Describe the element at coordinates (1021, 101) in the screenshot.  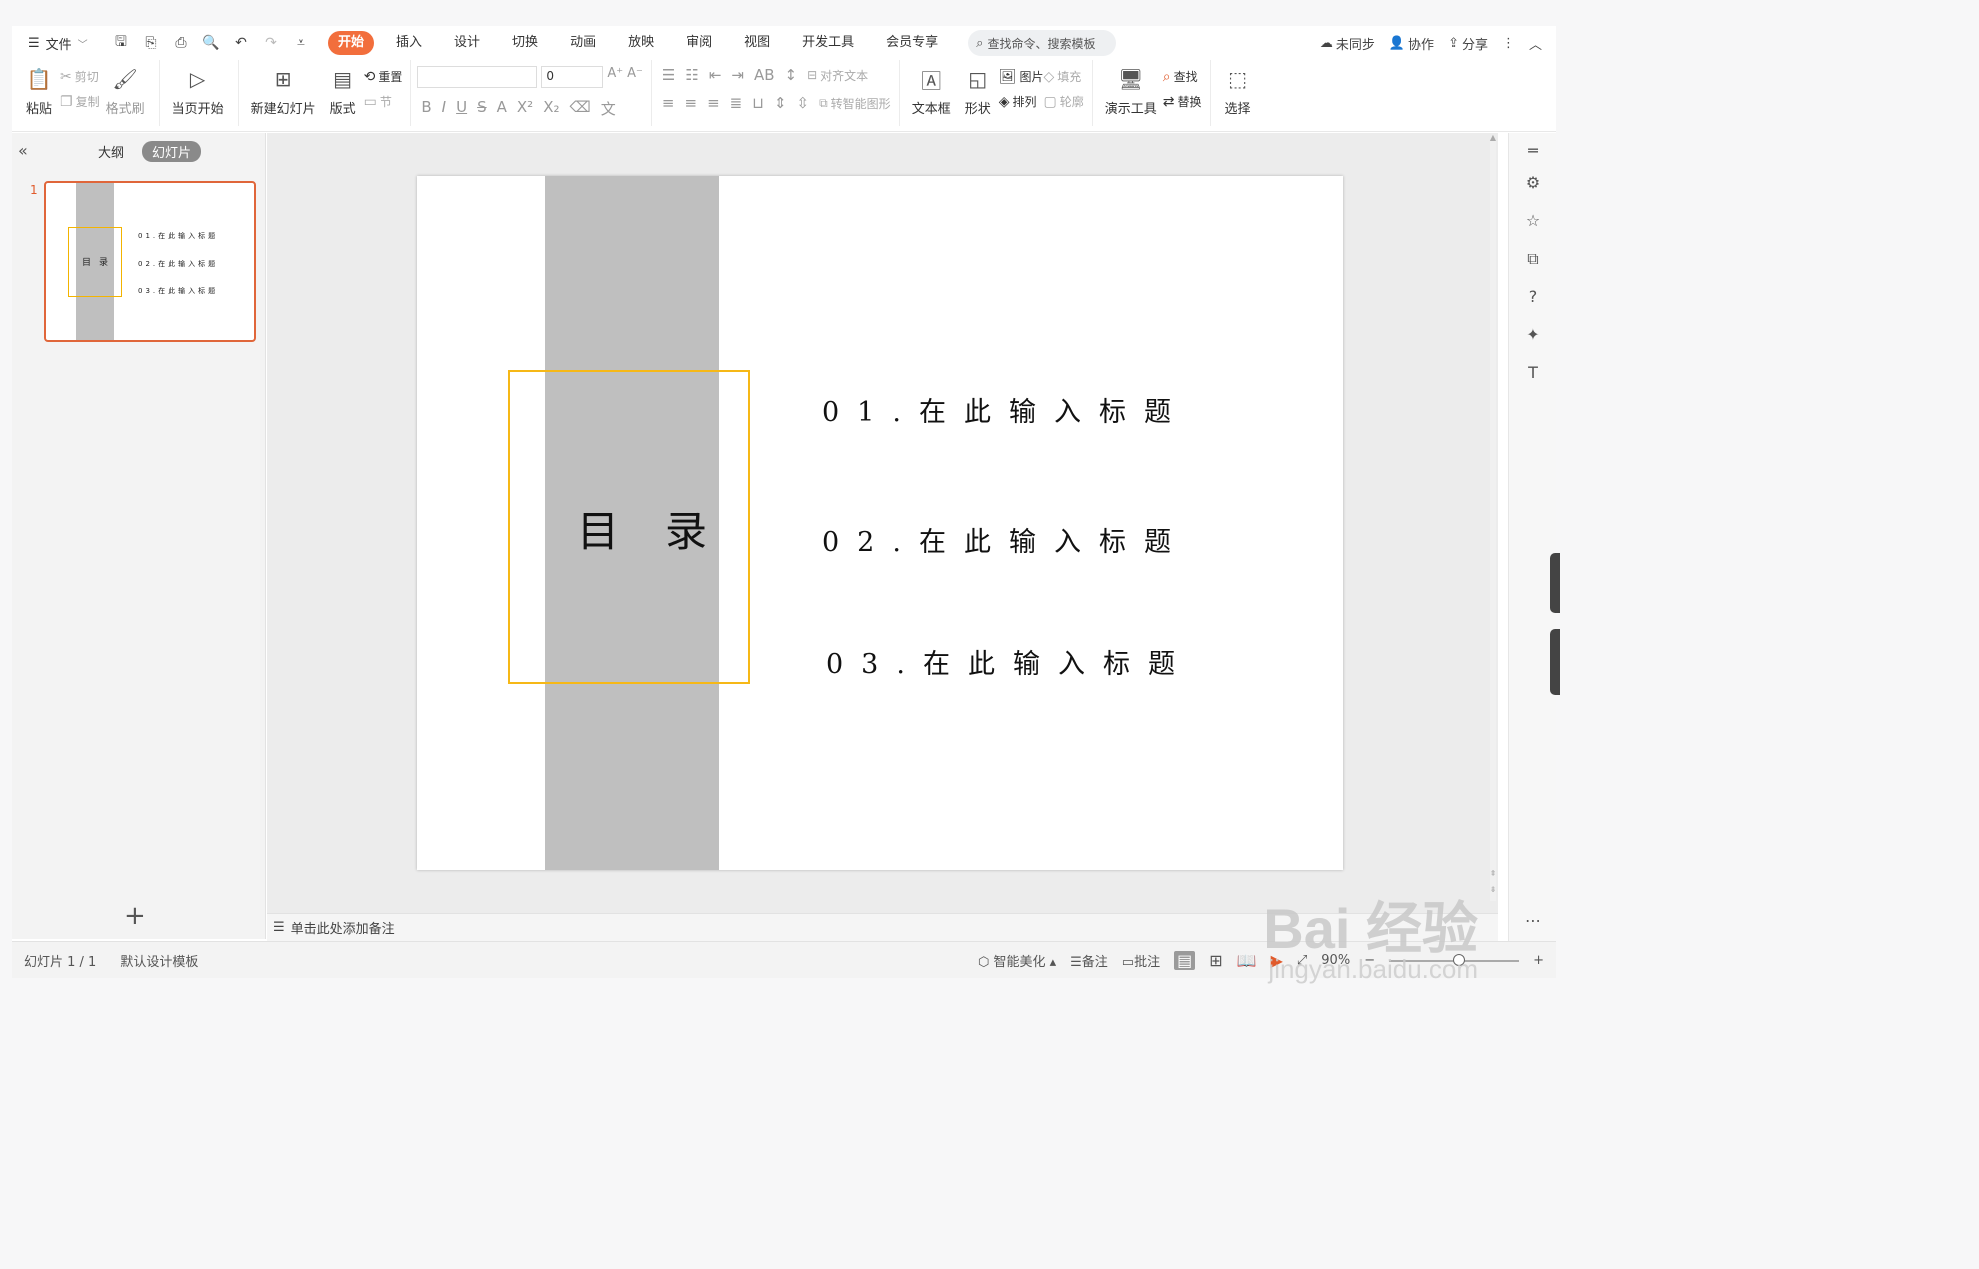
I see `arrange-button: ◈ 排列` at that location.